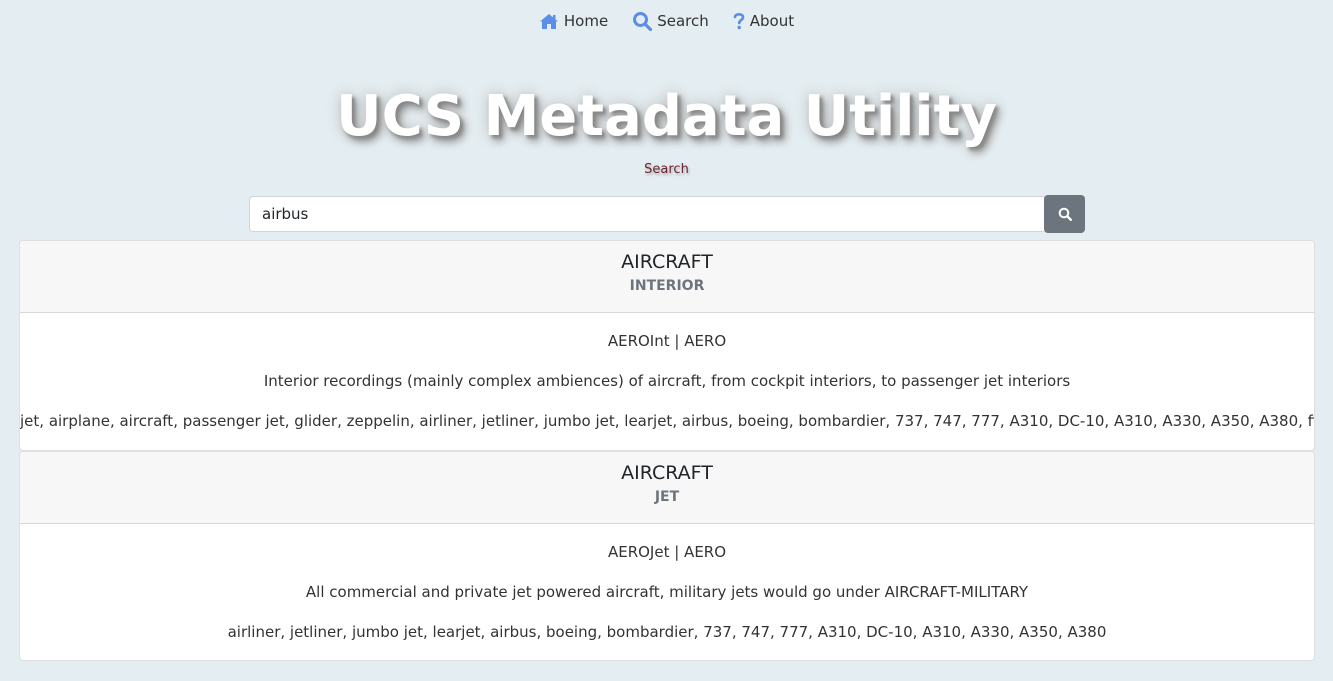  Describe the element at coordinates (772, 21) in the screenshot. I see `nav-about-label: About` at that location.